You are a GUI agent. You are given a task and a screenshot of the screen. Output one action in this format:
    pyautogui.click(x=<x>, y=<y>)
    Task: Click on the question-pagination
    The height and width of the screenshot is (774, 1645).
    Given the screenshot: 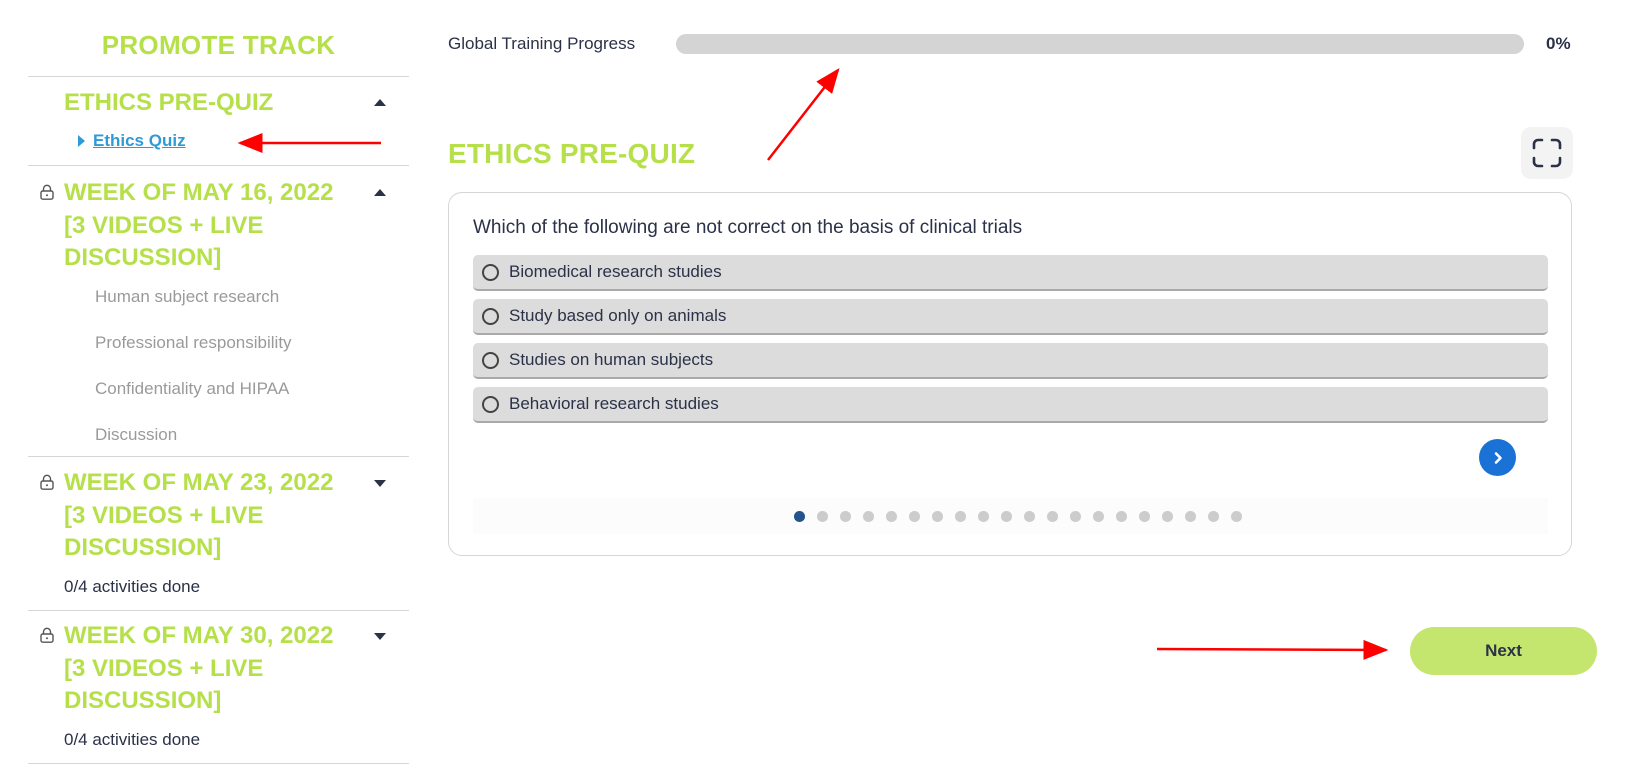 What is the action you would take?
    pyautogui.click(x=1010, y=516)
    